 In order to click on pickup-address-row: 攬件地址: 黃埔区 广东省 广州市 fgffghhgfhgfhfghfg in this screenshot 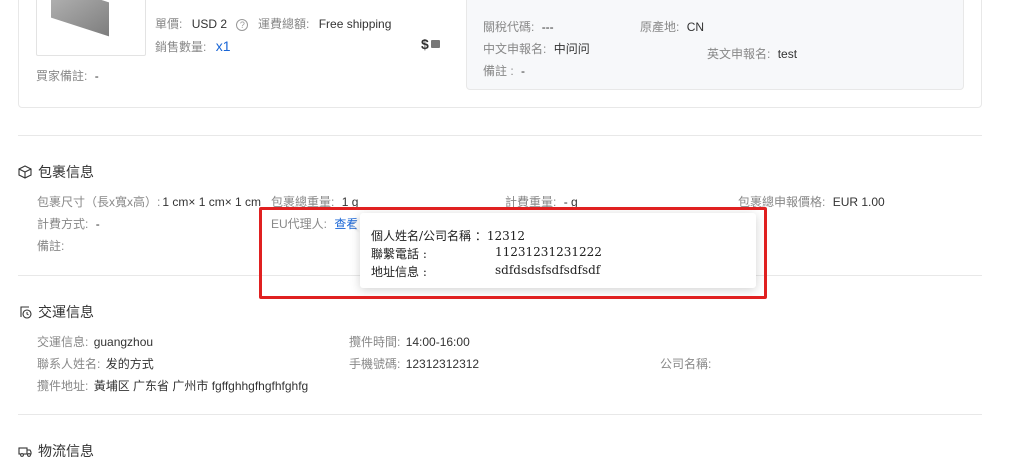, I will do `click(172, 385)`.